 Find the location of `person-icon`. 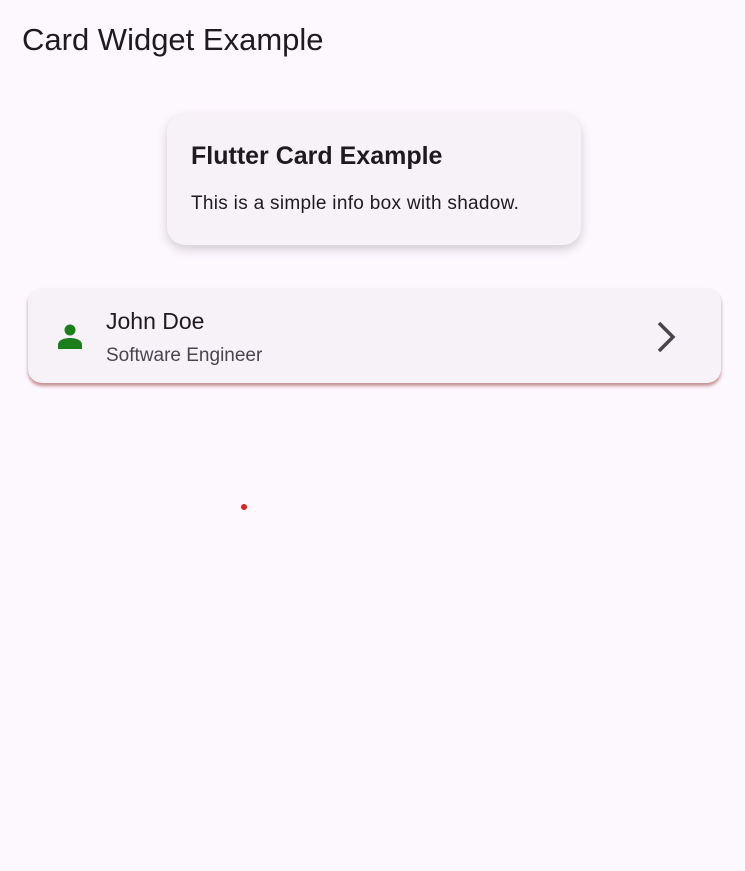

person-icon is located at coordinates (70, 338).